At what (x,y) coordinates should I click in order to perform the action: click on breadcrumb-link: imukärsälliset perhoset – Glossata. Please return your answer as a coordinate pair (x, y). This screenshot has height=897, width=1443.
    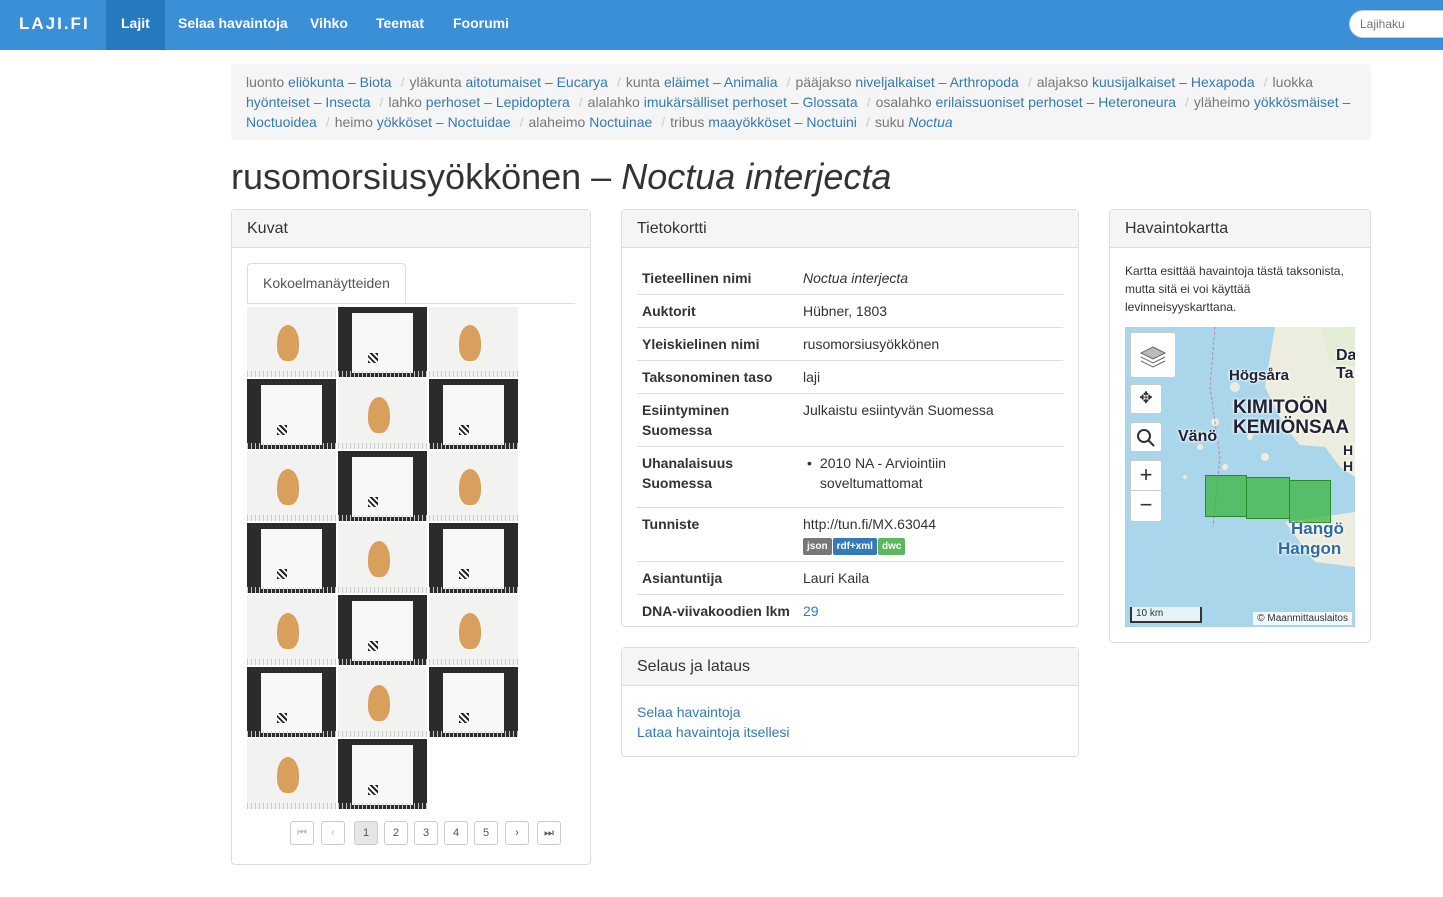
    Looking at the image, I should click on (751, 102).